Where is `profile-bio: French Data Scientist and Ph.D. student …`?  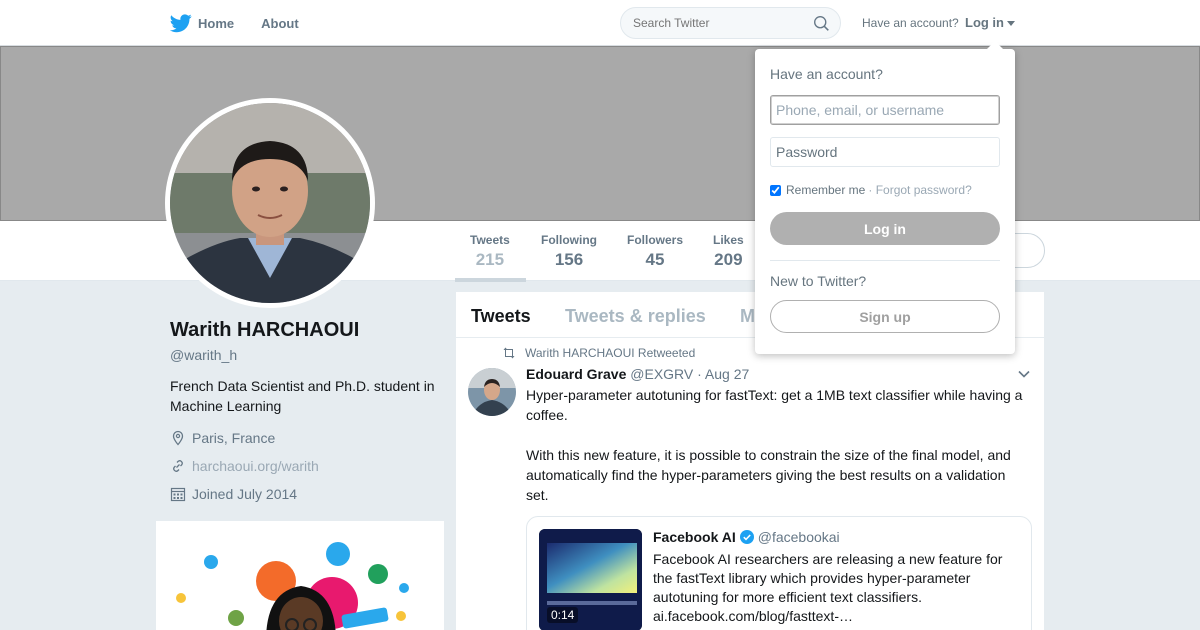 profile-bio: French Data Scientist and Ph.D. student … is located at coordinates (302, 396).